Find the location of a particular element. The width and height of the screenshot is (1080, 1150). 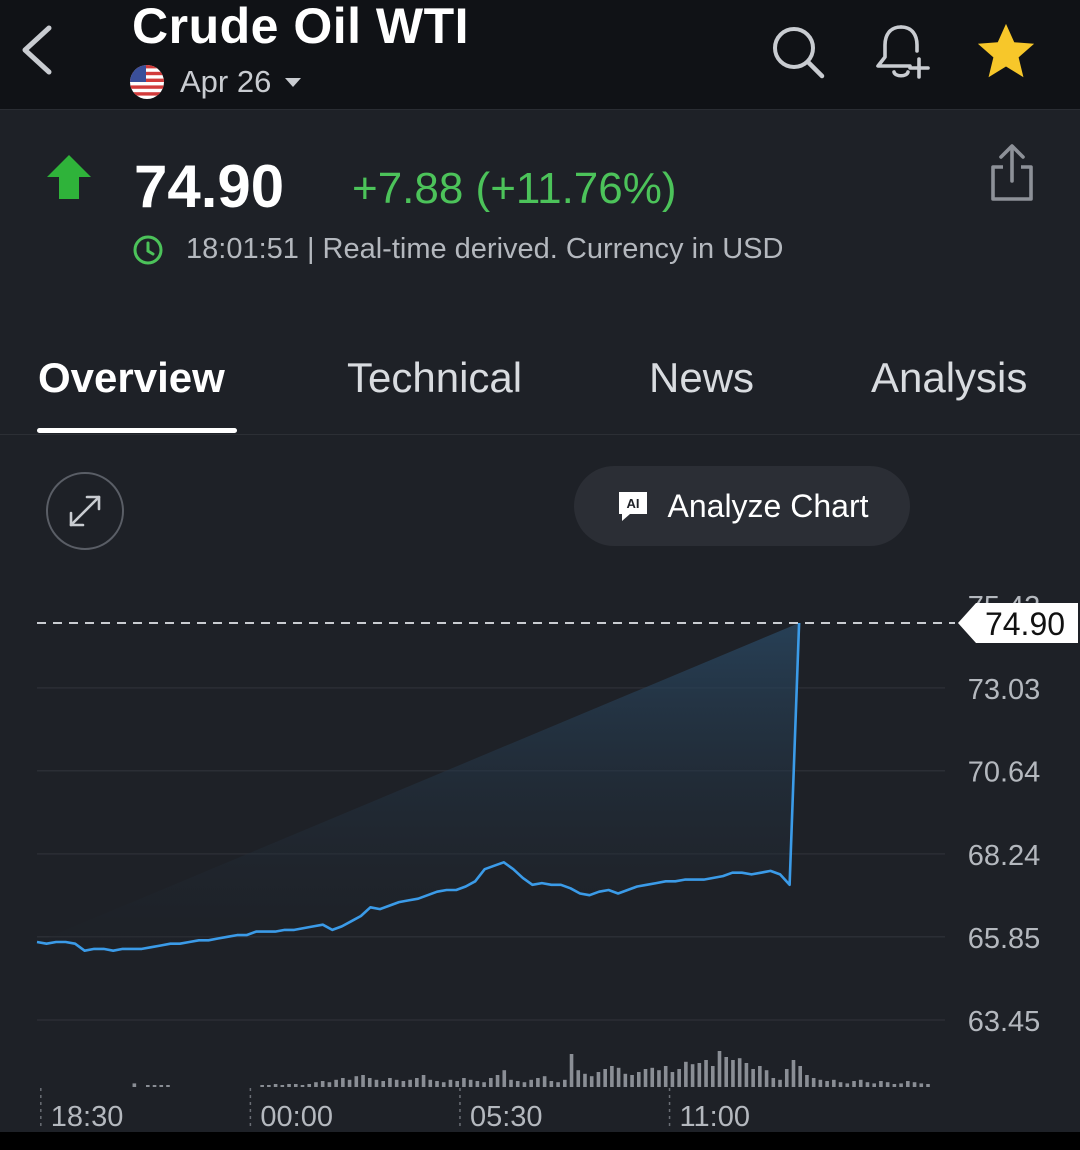

y-tick-label: 65.85 is located at coordinates (1004, 939).